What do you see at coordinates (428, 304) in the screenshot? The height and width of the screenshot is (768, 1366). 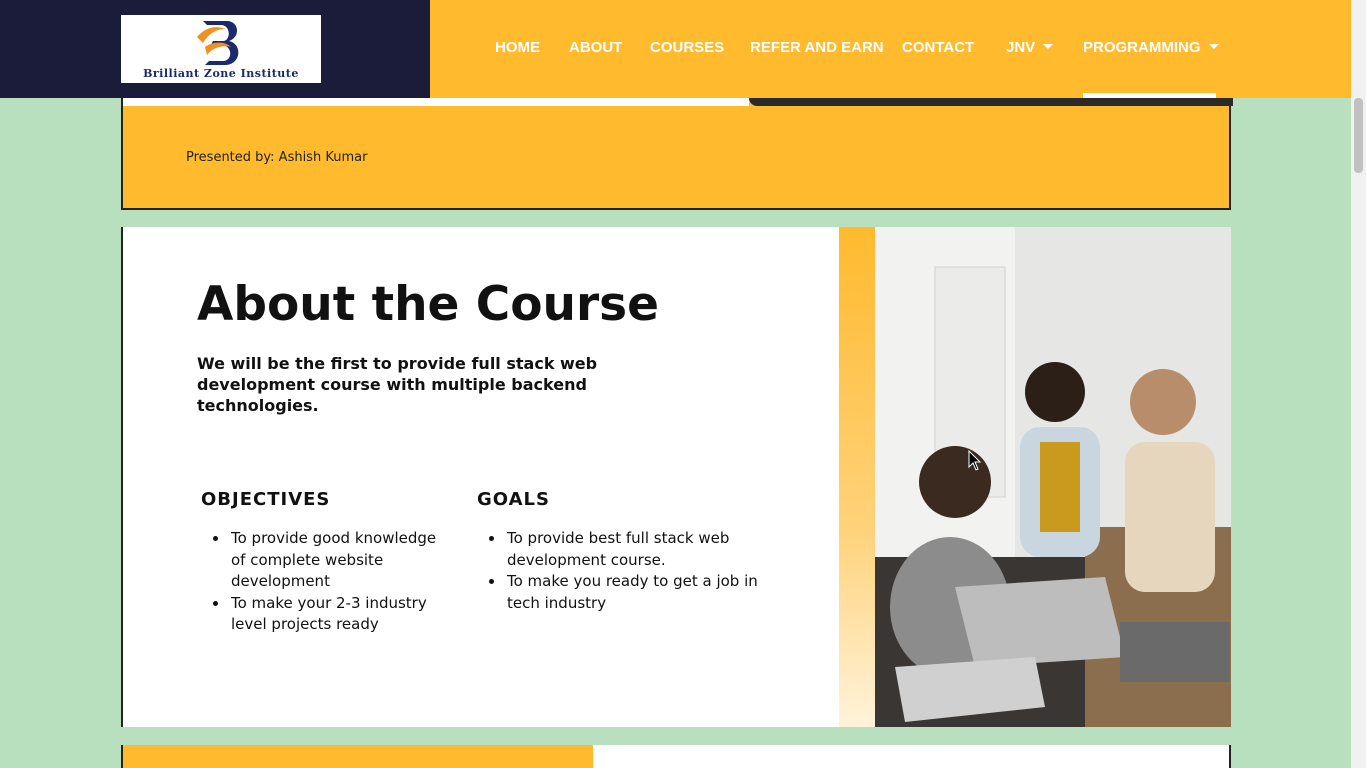 I see `slide-title: About the Course` at bounding box center [428, 304].